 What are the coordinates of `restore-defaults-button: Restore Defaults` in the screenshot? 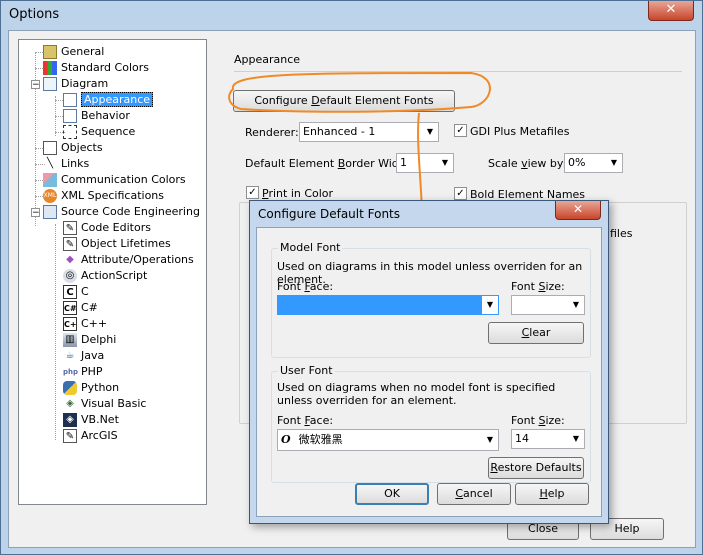 It's located at (536, 468).